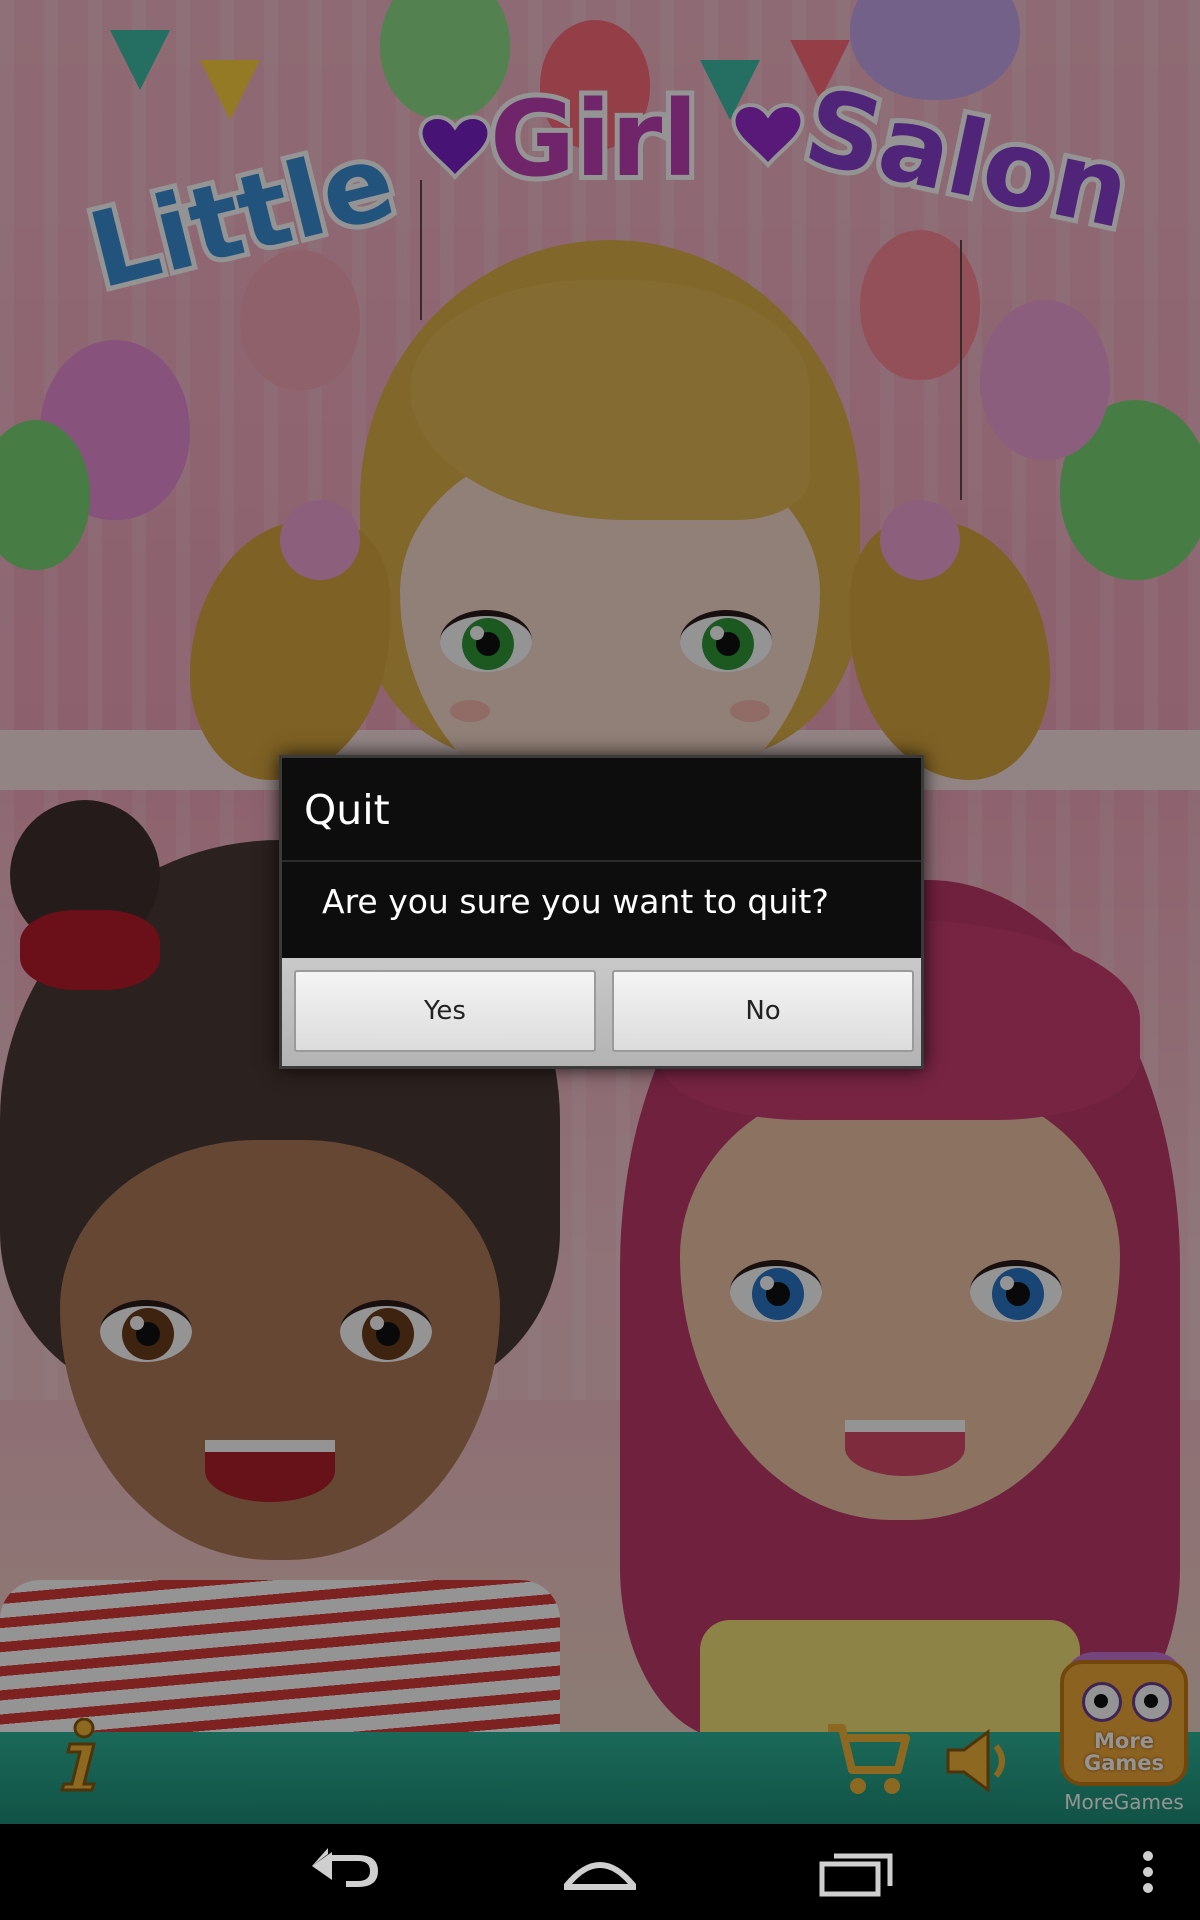 This screenshot has height=1920, width=1200. I want to click on dialog-title: Quit, so click(347, 810).